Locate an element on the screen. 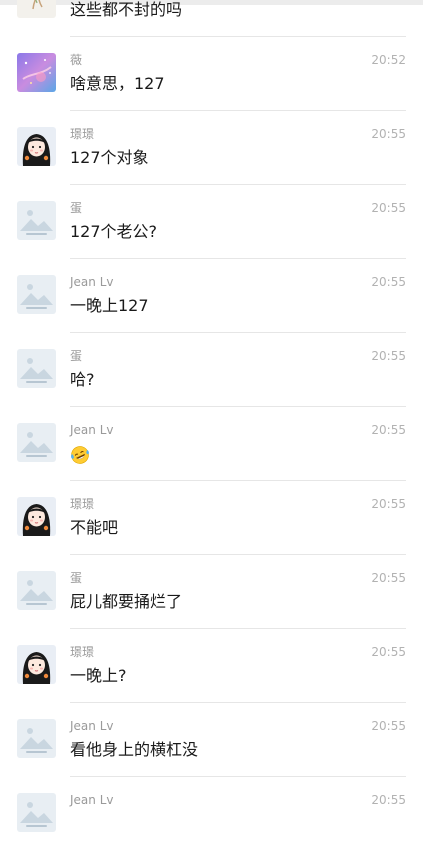  chat-message: 璟璟 20:55 一晚上? is located at coordinates (211, 666).